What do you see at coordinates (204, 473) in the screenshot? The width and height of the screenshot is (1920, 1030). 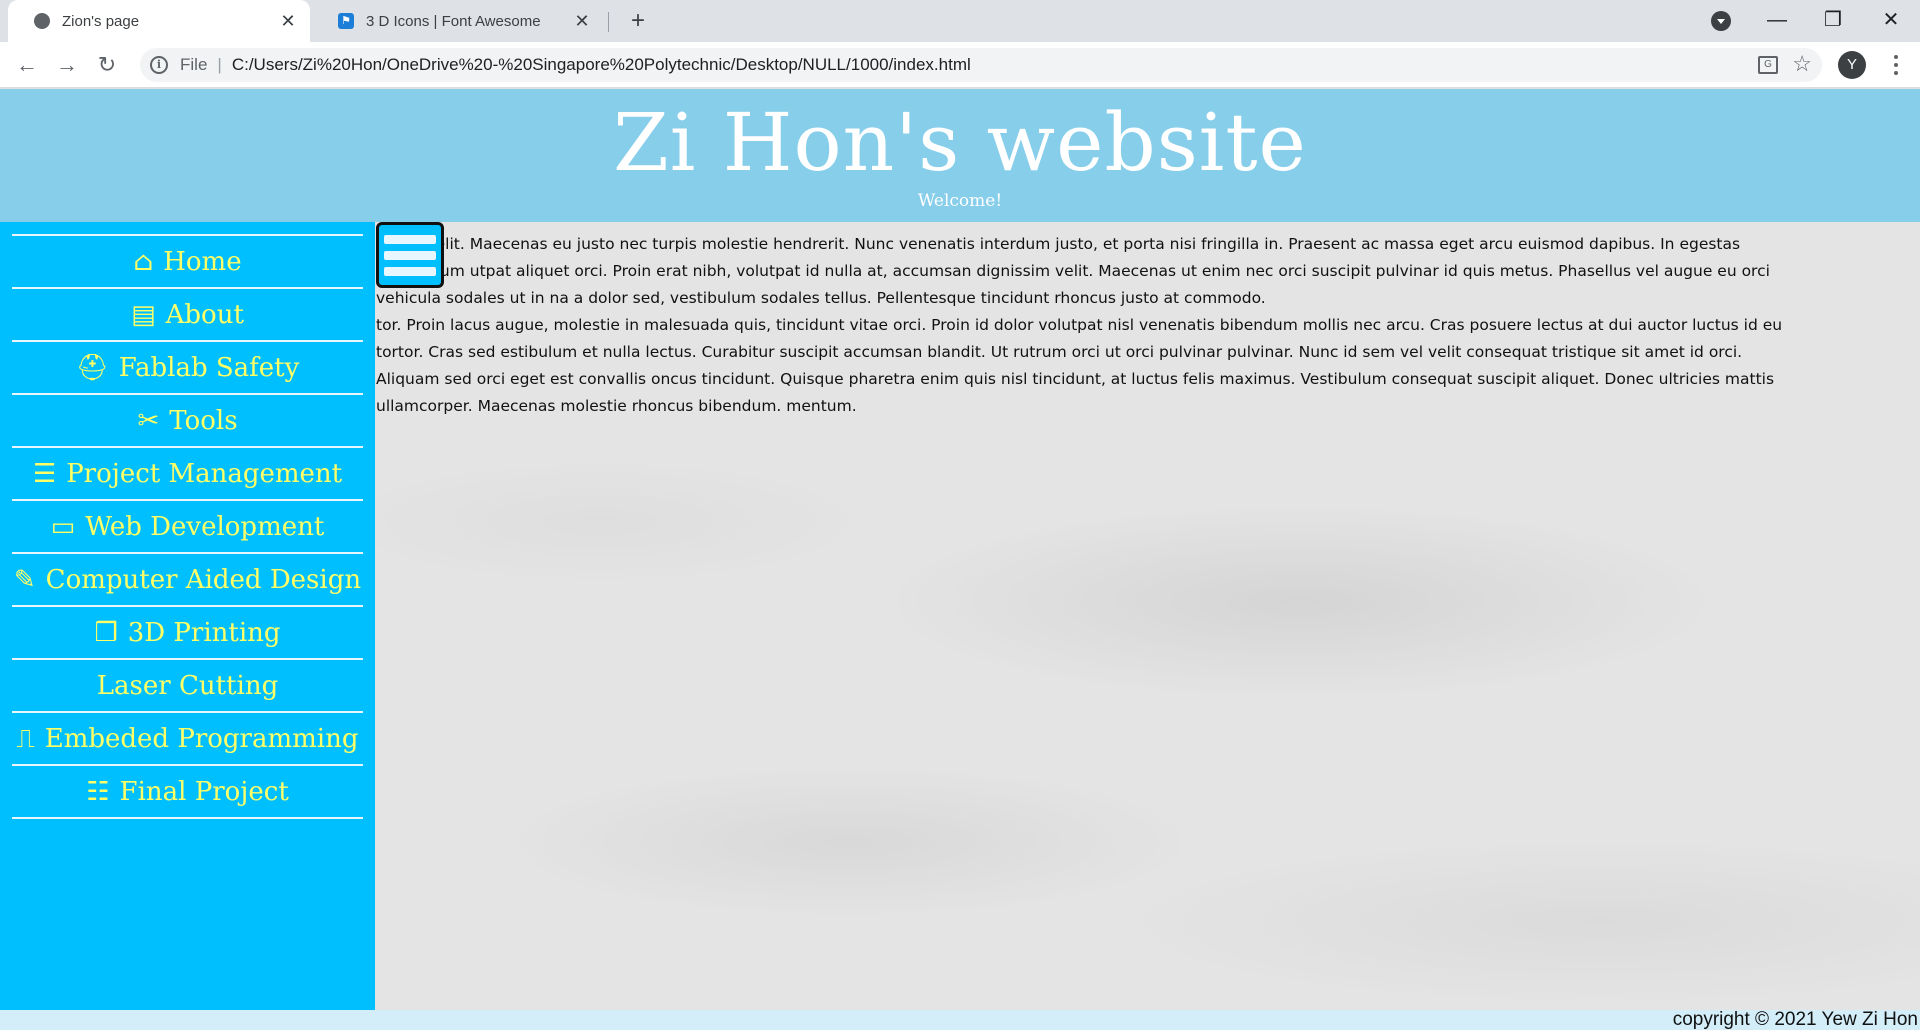 I see `sidebar-item-label: Project Management` at bounding box center [204, 473].